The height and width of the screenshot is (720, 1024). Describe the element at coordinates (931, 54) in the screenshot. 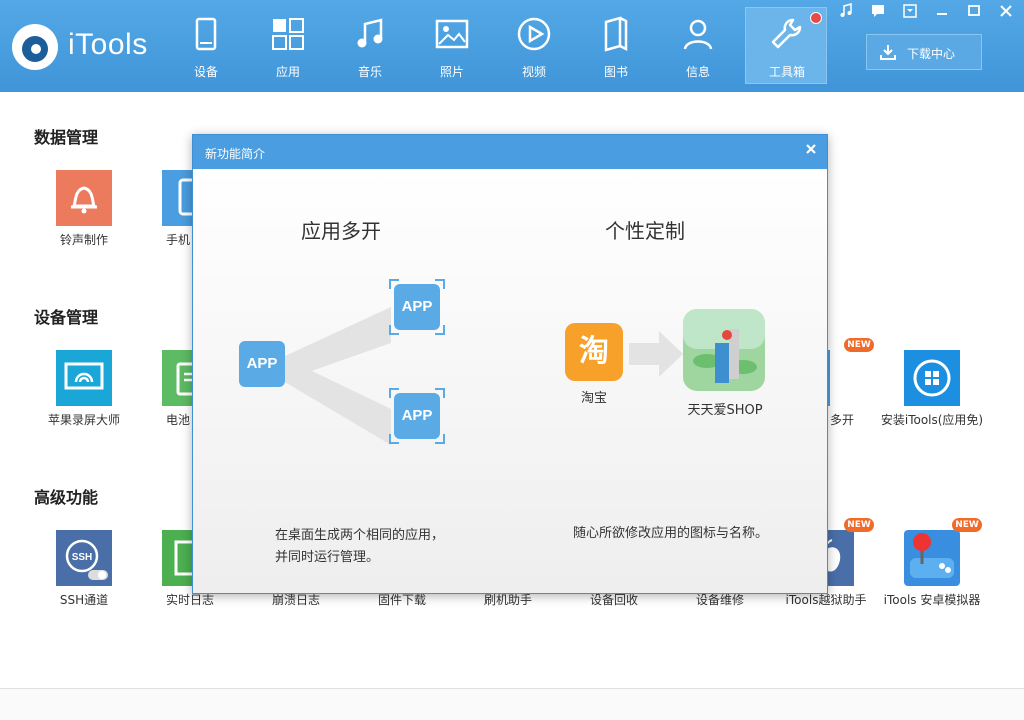

I see `download-center-label: 下载中心` at that location.